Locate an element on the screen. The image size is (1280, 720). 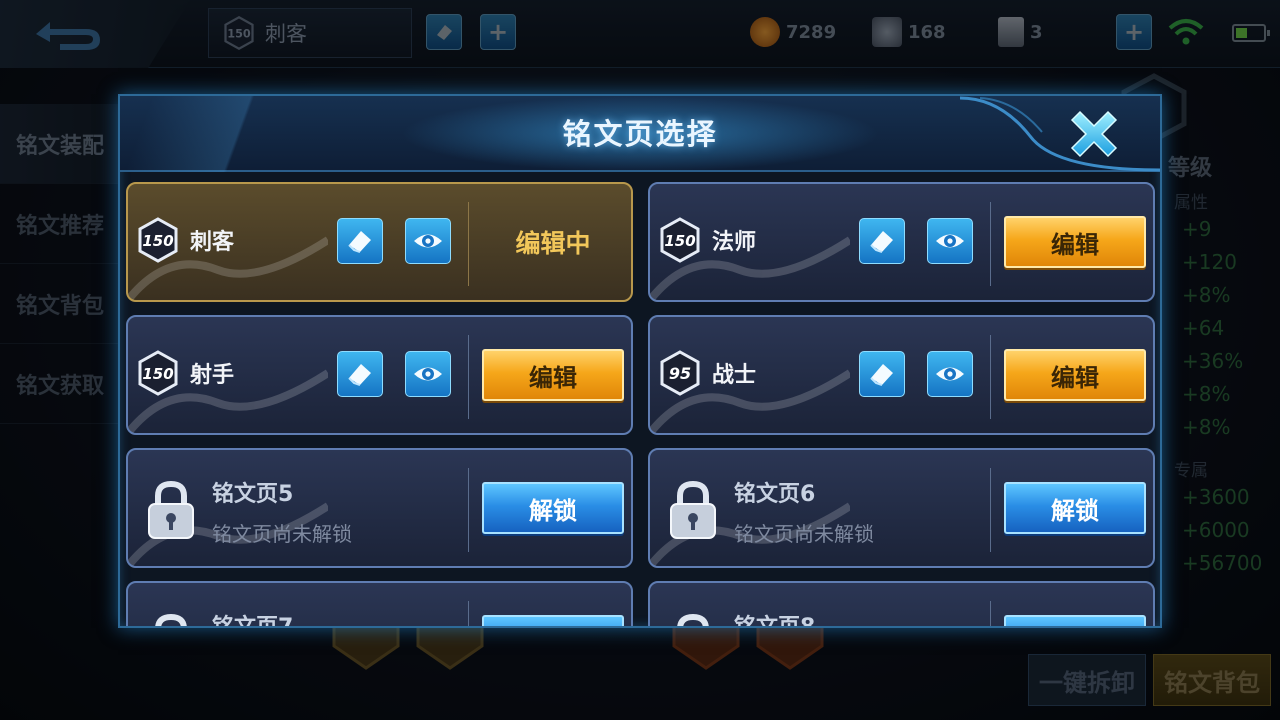
page-name: 法师 is located at coordinates (734, 242).